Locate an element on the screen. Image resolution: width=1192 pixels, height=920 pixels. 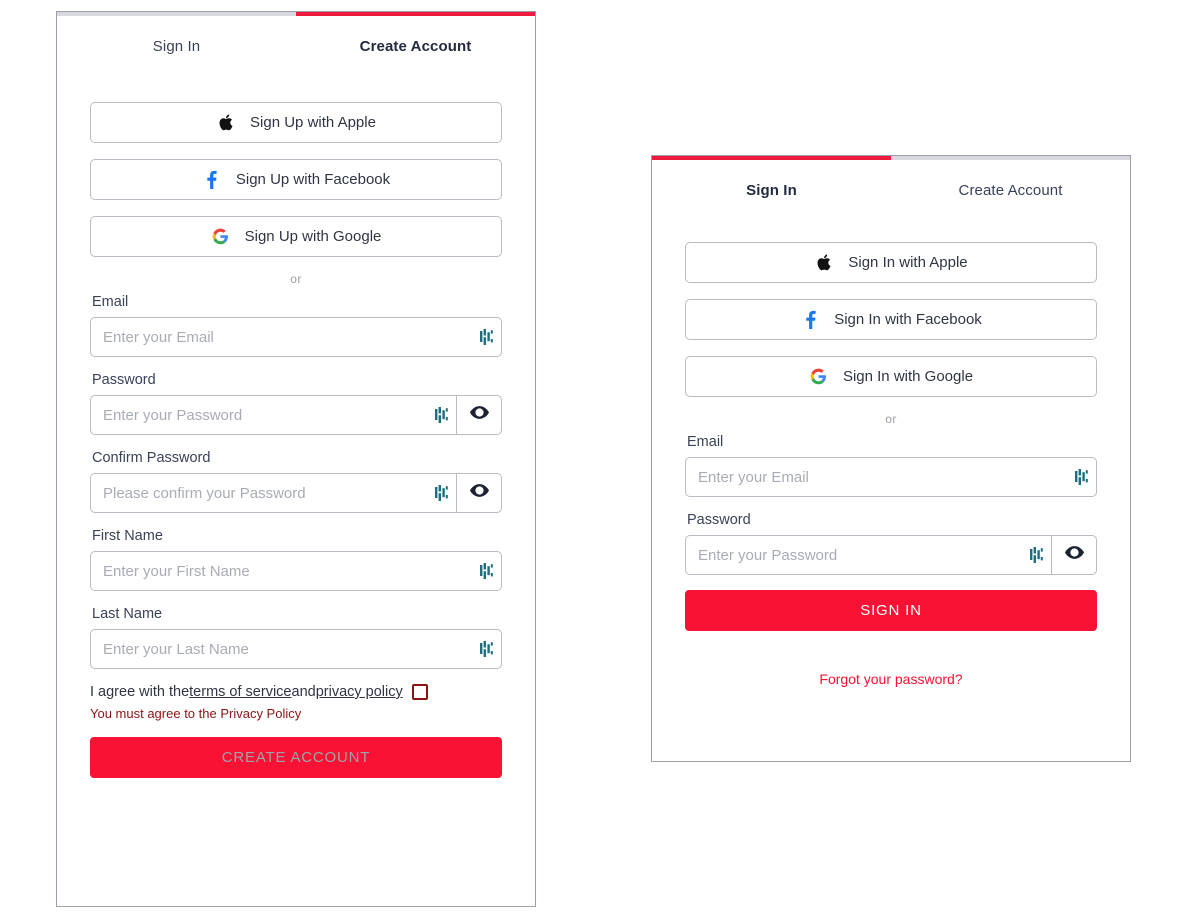
sign-in-with-apple-button: Sign In with Apple is located at coordinates (891, 262).